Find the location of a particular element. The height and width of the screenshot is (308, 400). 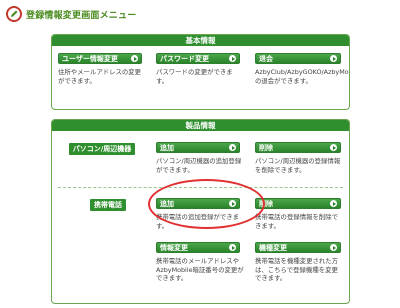

mobile-category-text: 携帯電話 is located at coordinates (108, 205).